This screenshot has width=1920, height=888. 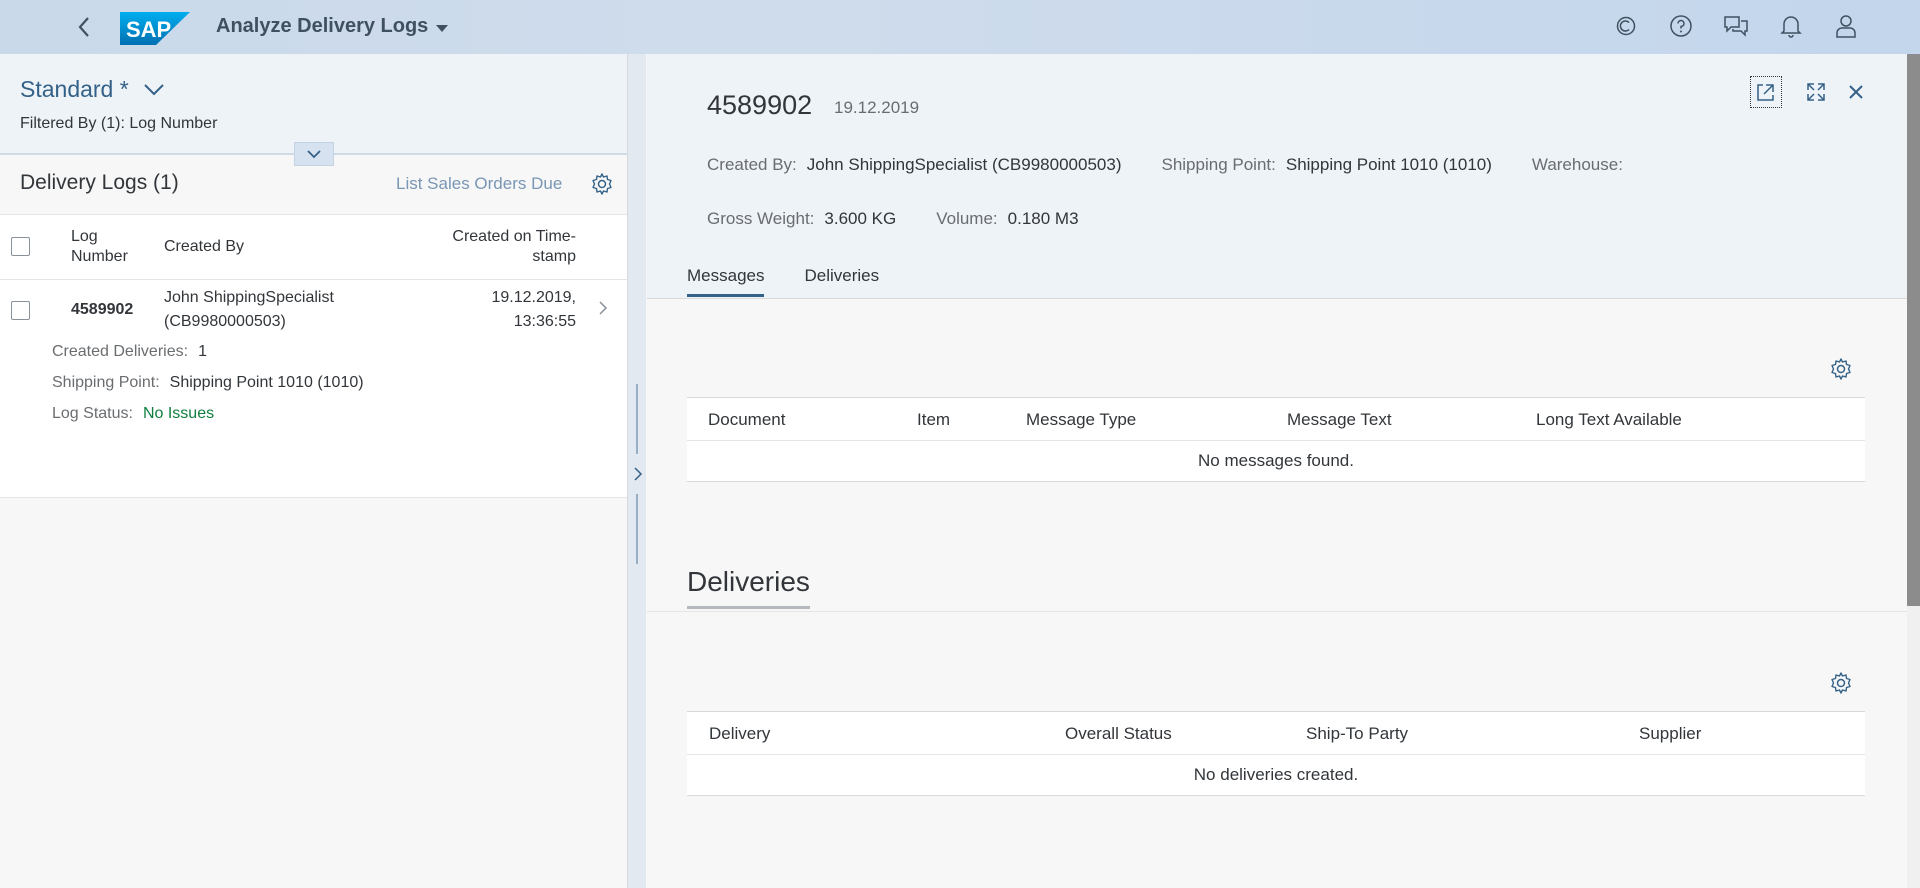 I want to click on collapse-header-button, so click(x=314, y=154).